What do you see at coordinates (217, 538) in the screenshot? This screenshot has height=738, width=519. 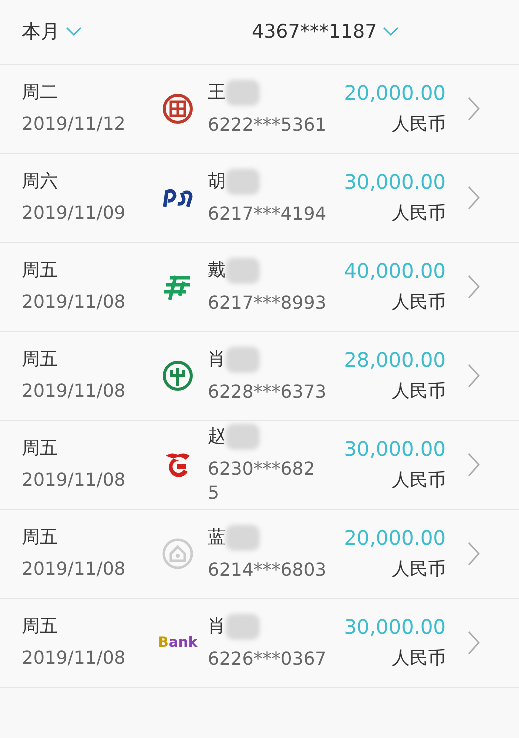 I see `payee-name: 蓝` at bounding box center [217, 538].